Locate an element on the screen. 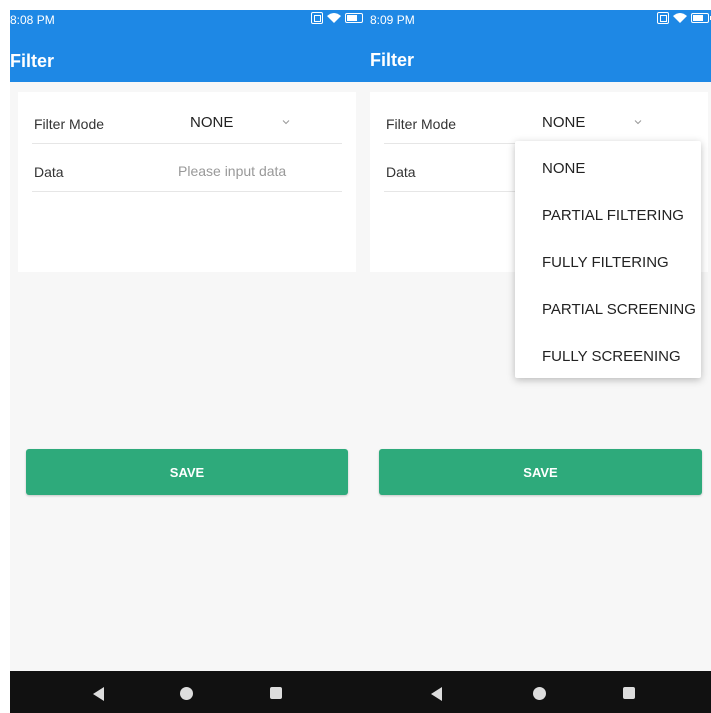  status-time: 8:09 PM is located at coordinates (392, 20).